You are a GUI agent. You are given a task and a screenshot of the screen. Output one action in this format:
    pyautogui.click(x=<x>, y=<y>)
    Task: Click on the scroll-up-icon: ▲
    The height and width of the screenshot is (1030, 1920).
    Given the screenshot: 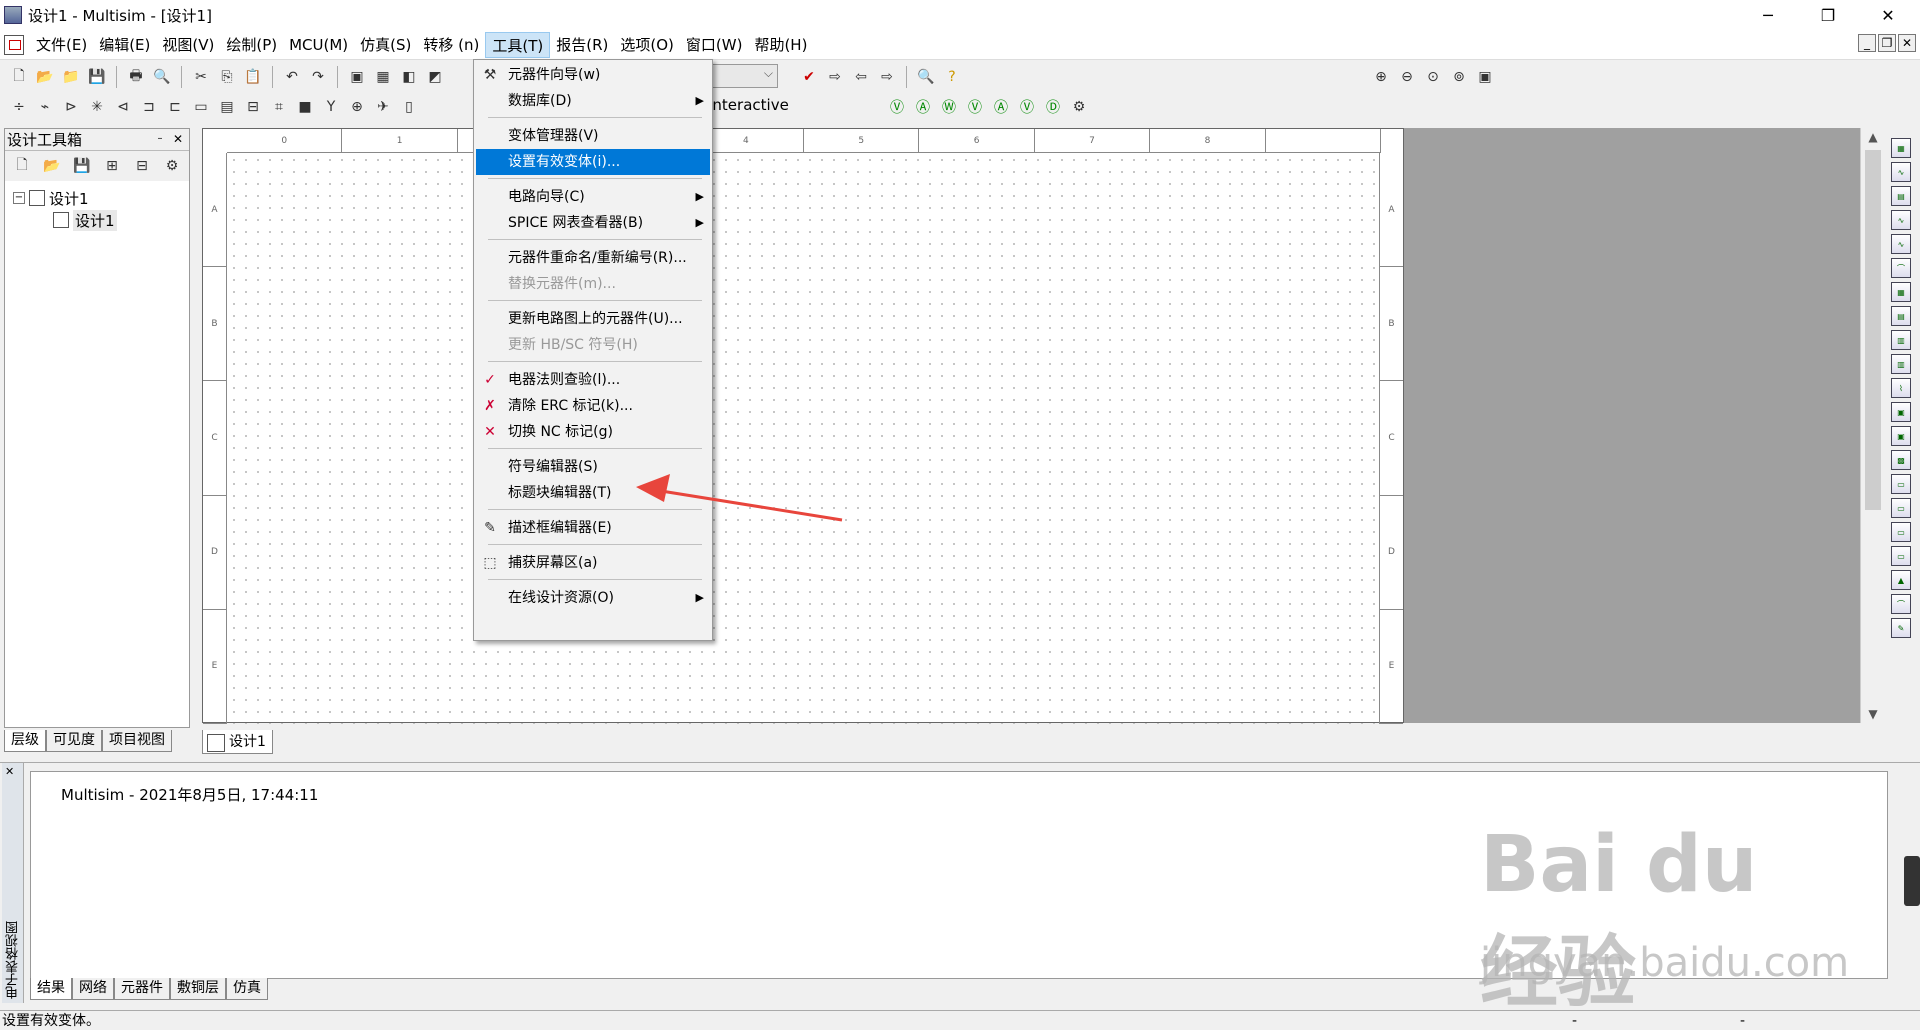 What is the action you would take?
    pyautogui.click(x=1873, y=137)
    